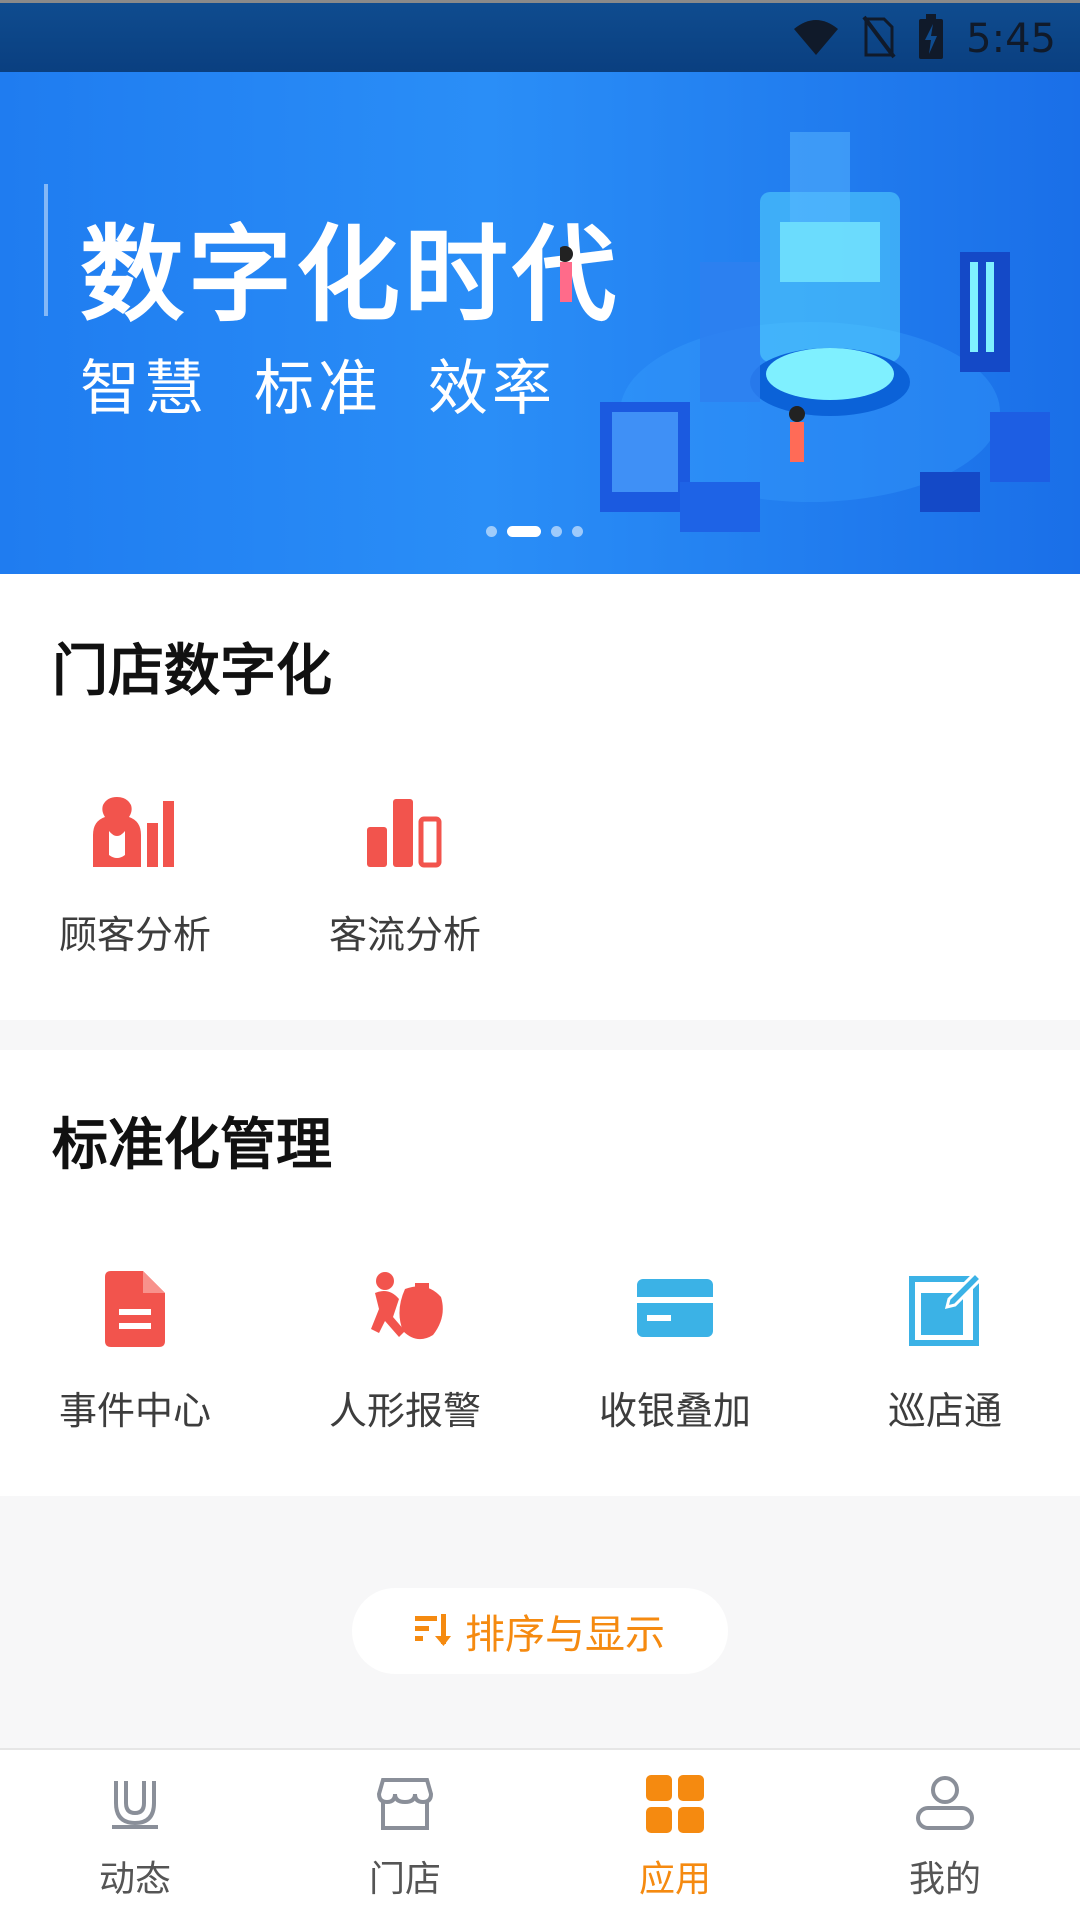 The image size is (1080, 1920). Describe the element at coordinates (404, 1879) in the screenshot. I see `tab-label: 门店` at that location.